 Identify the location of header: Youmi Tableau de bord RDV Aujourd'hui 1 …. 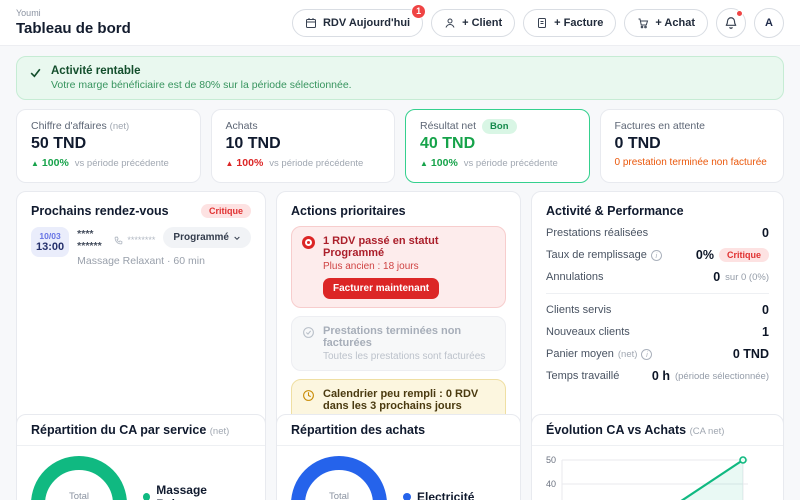
(400, 23).